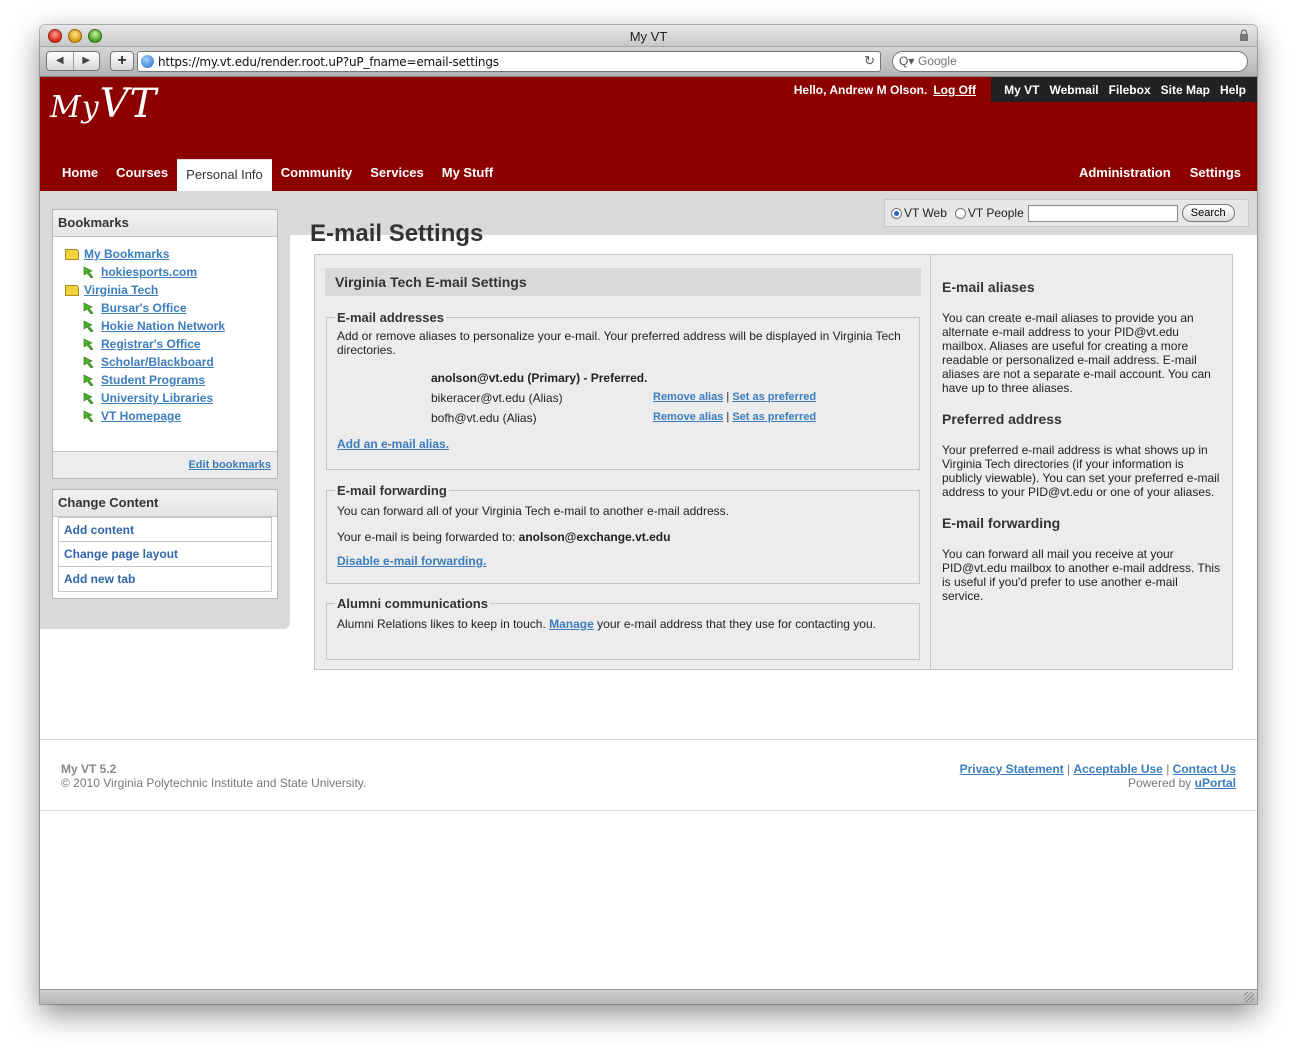 Image resolution: width=1297 pixels, height=1059 pixels. What do you see at coordinates (1185, 90) in the screenshot?
I see `toplink-sitemap: Site Map` at bounding box center [1185, 90].